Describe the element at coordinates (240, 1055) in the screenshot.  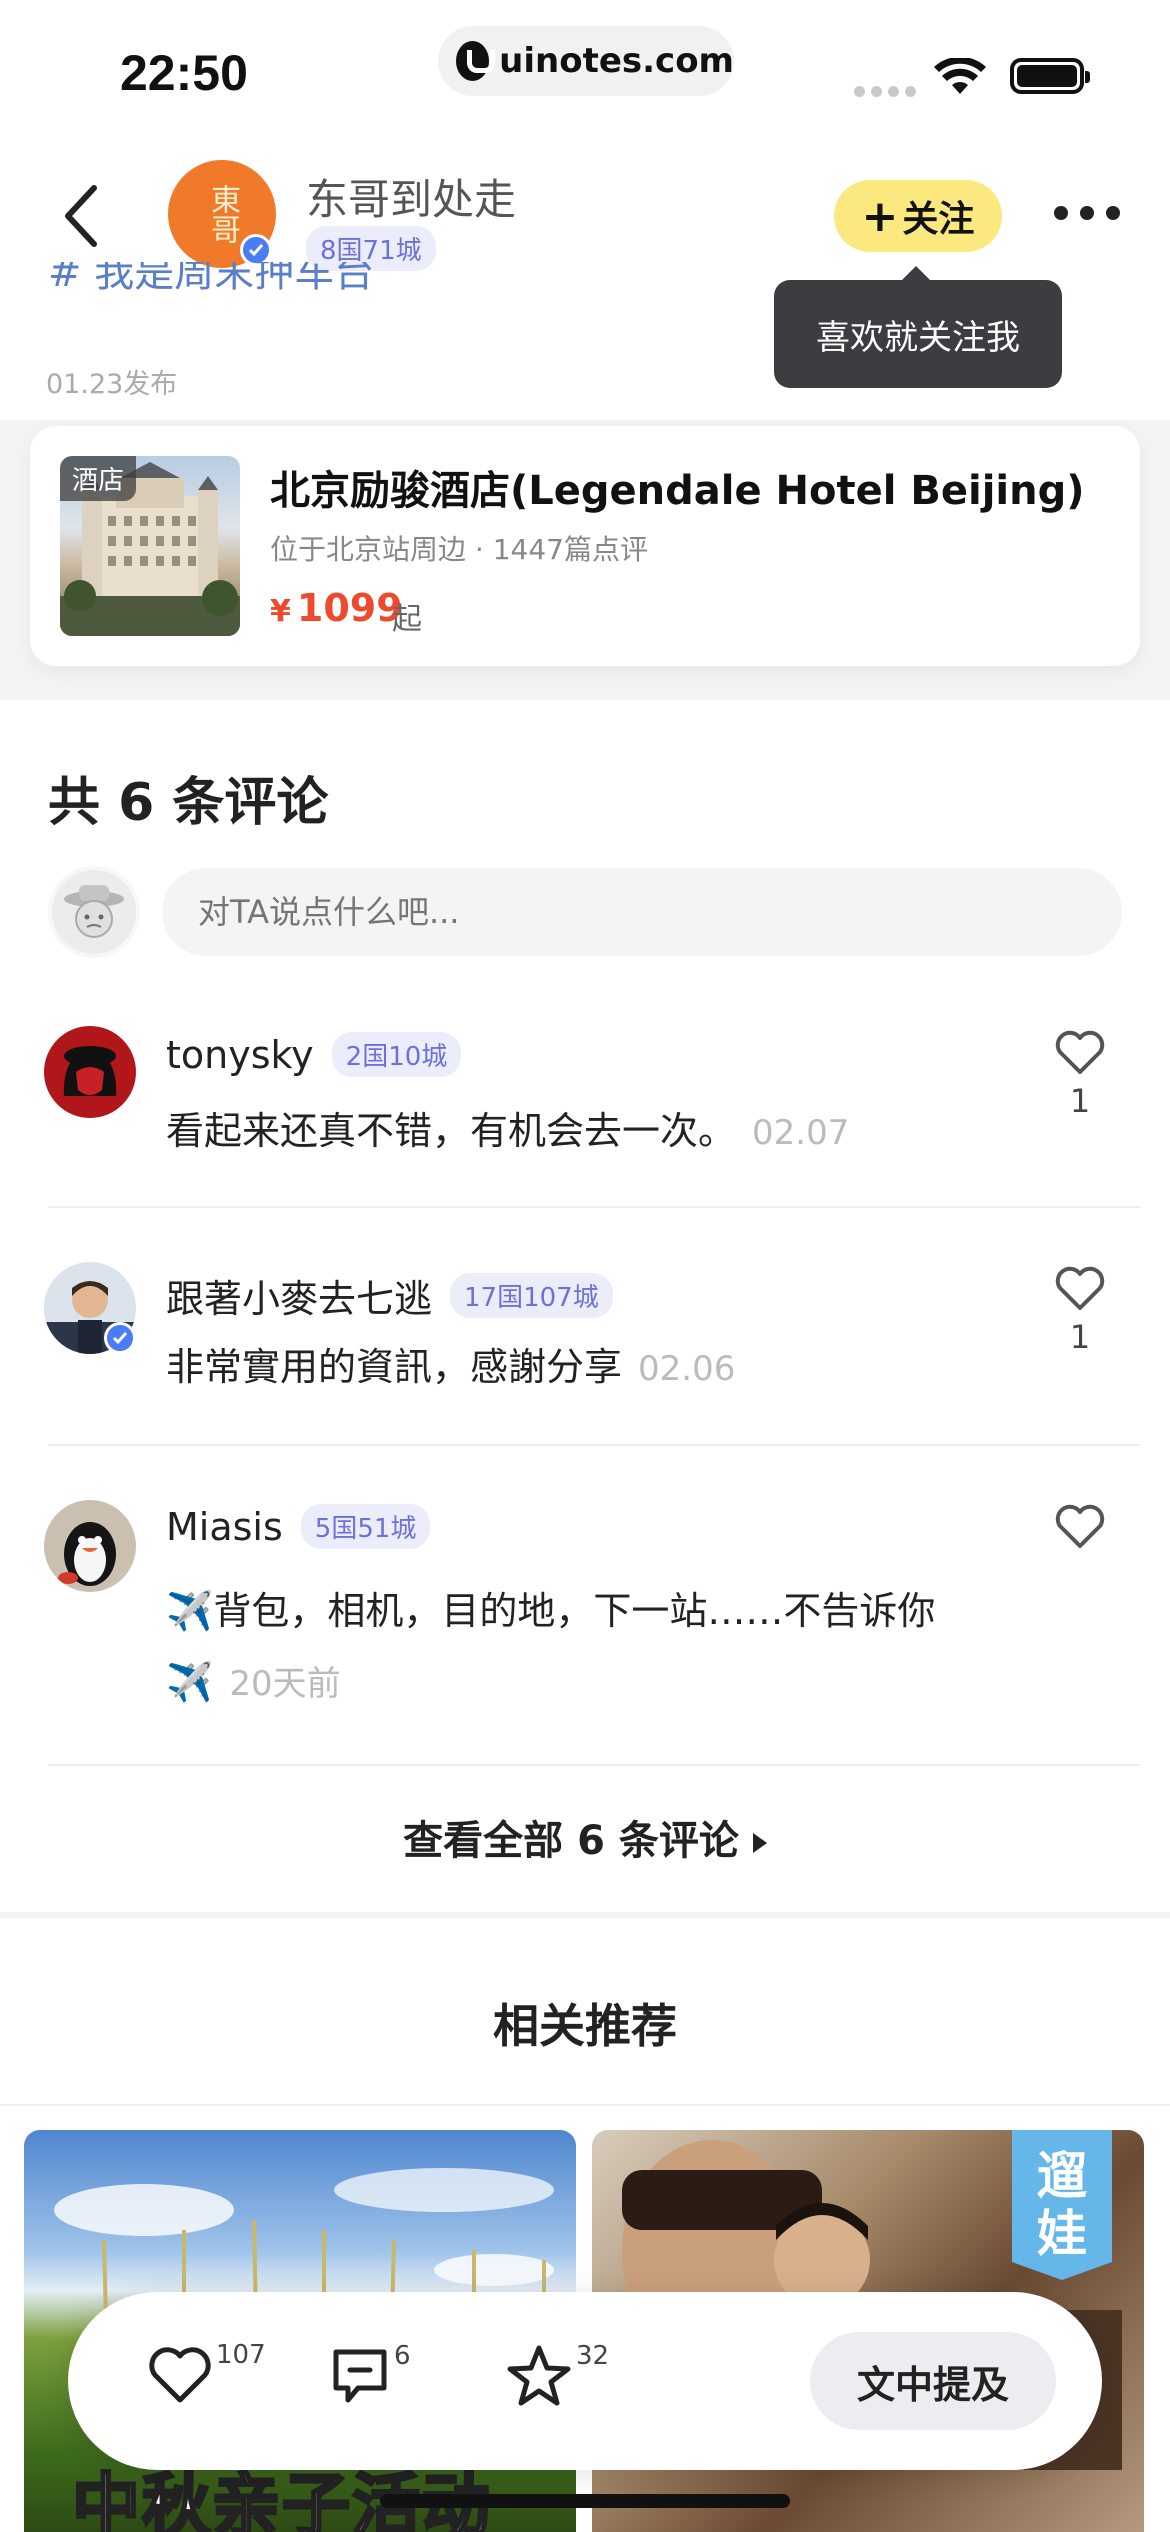
I see `commenter-name: tonysky` at that location.